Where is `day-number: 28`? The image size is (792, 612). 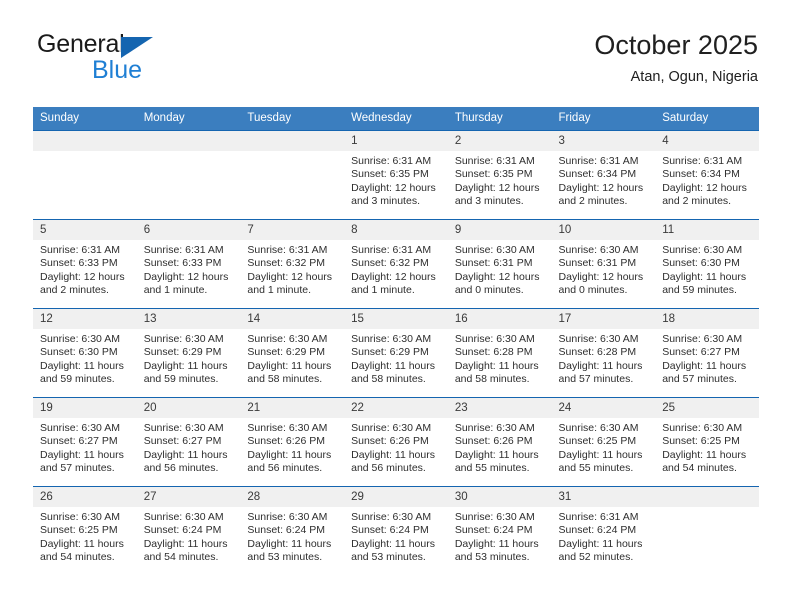 day-number: 28 is located at coordinates (292, 497).